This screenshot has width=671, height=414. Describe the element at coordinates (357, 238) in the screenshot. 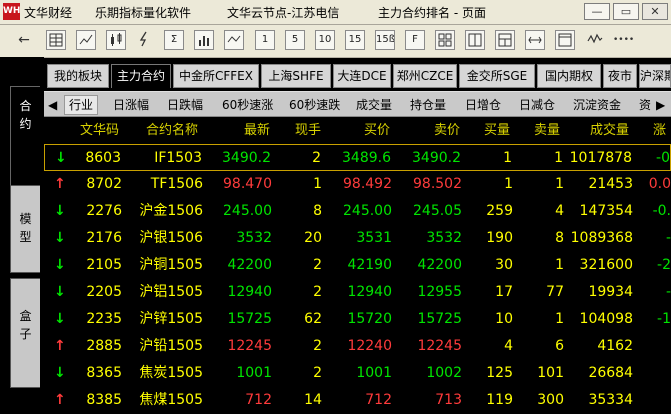

I see `table-row: ↓ 2176 沪银1506 3532 20 3531 3532 190 8 1089368 -` at that location.